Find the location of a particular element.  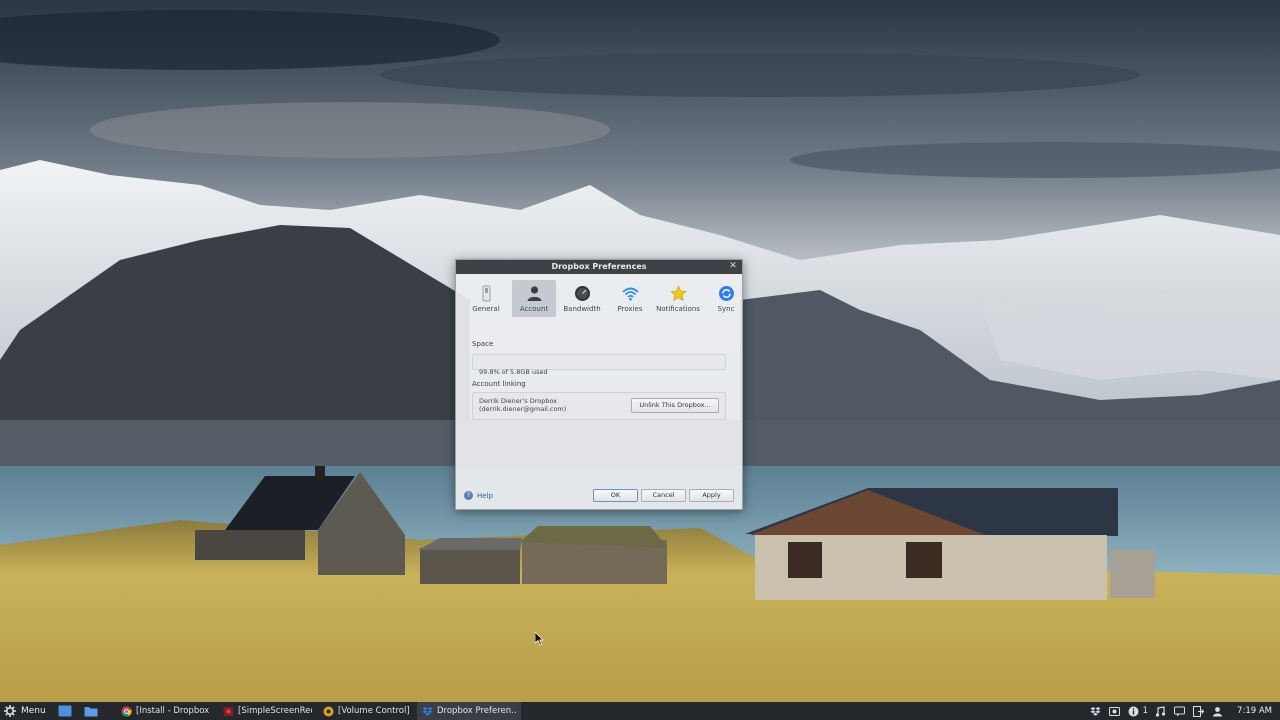

dialog-footer: ? Help OK Cancel Apply is located at coordinates (600, 496).